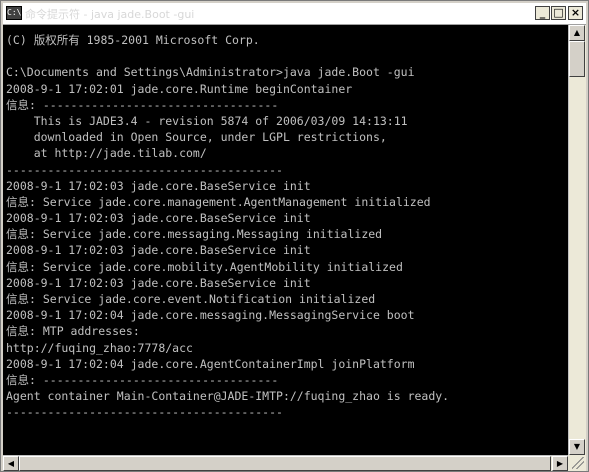  Describe the element at coordinates (99, 347) in the screenshot. I see `console-line: http://fuqing_zhao:7778/acc` at that location.